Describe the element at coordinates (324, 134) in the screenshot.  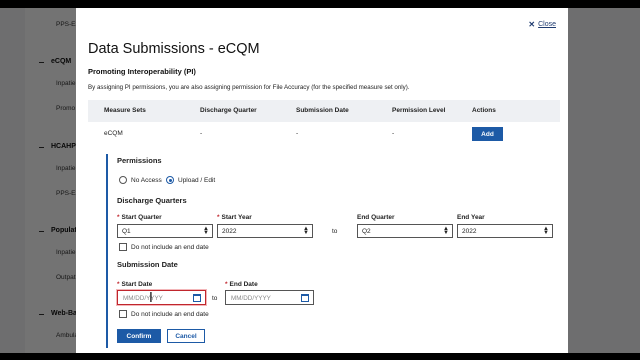
I see `table-row: eCQM - - - Add` at that location.